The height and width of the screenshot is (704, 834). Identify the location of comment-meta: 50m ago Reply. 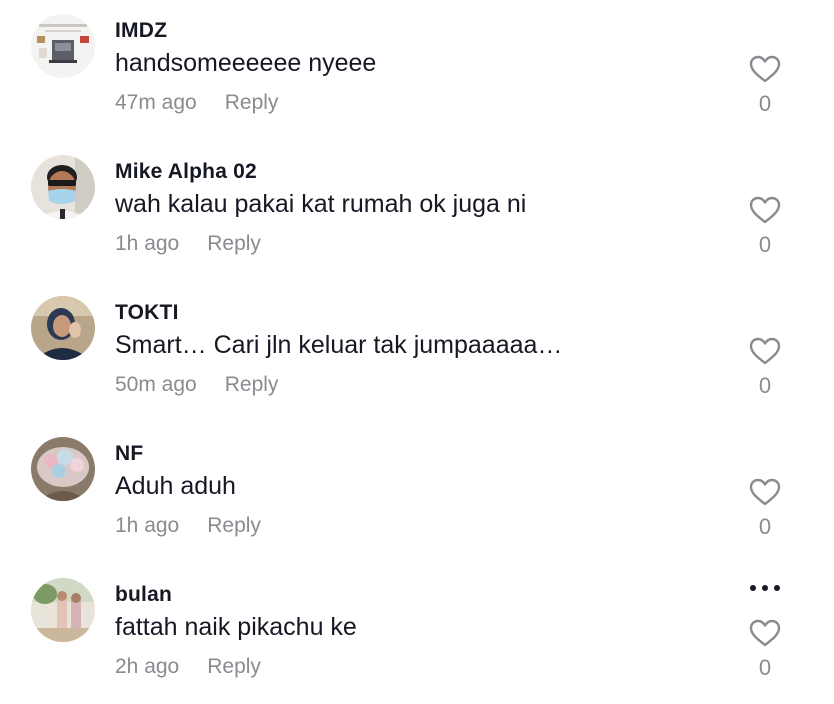
(196, 385).